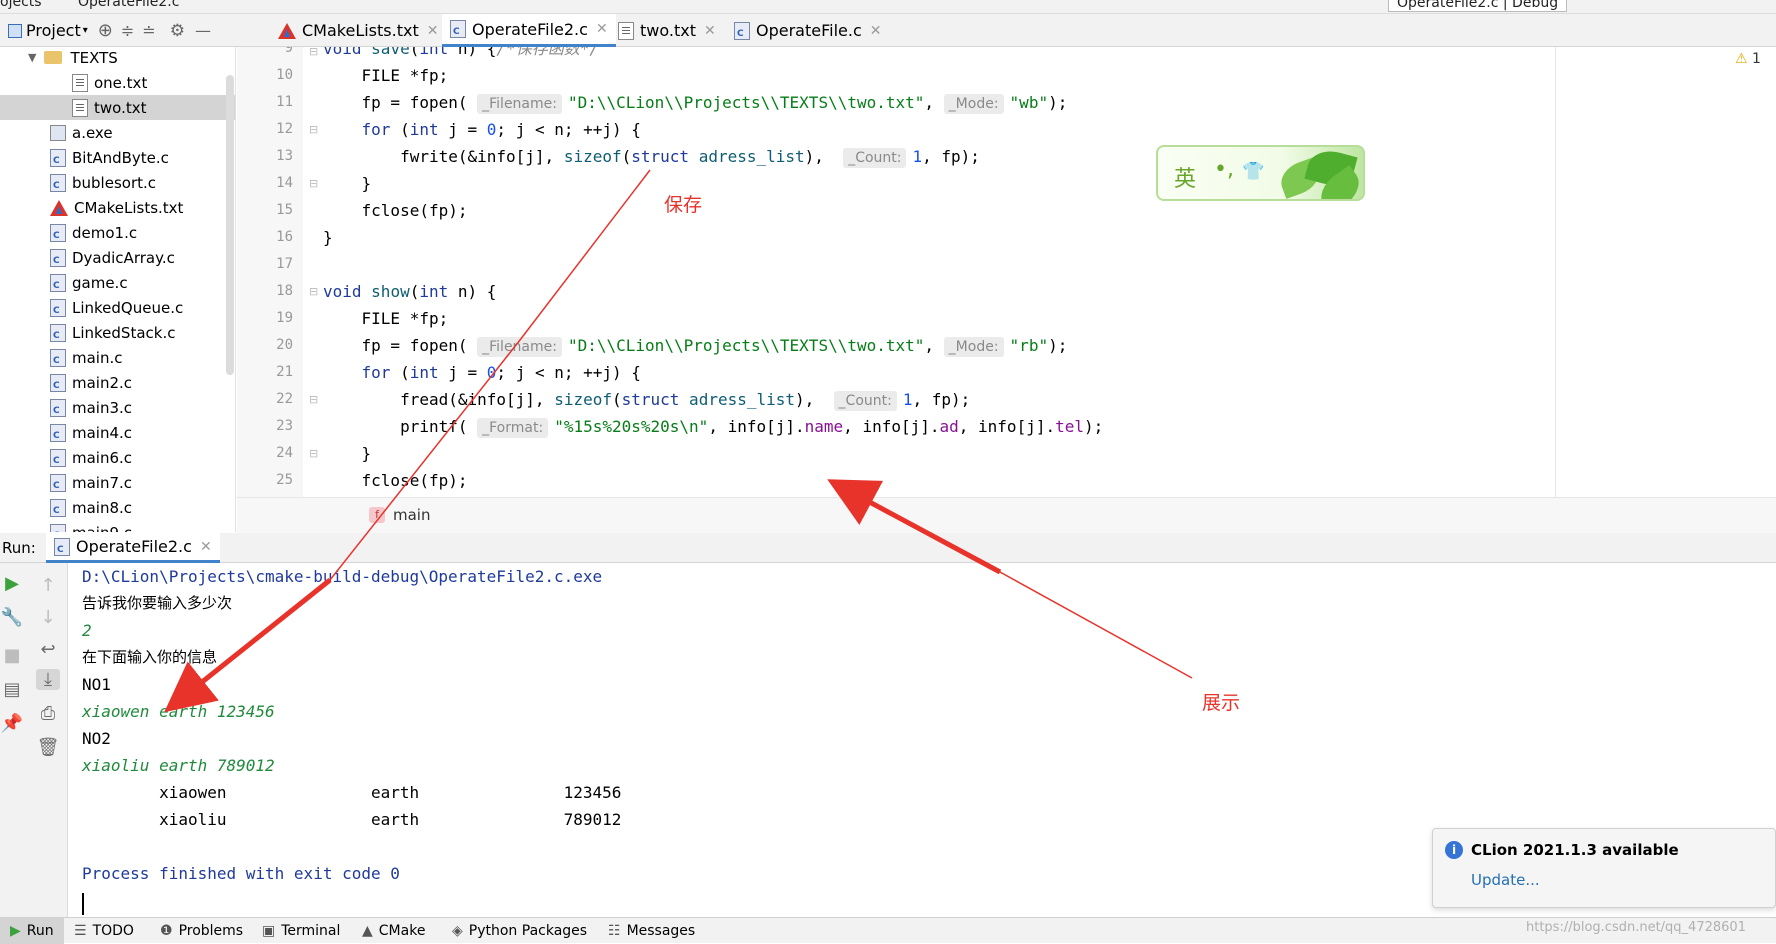 The width and height of the screenshot is (1776, 944). Describe the element at coordinates (48, 585) in the screenshot. I see `arrow-up-icon: ↑` at that location.